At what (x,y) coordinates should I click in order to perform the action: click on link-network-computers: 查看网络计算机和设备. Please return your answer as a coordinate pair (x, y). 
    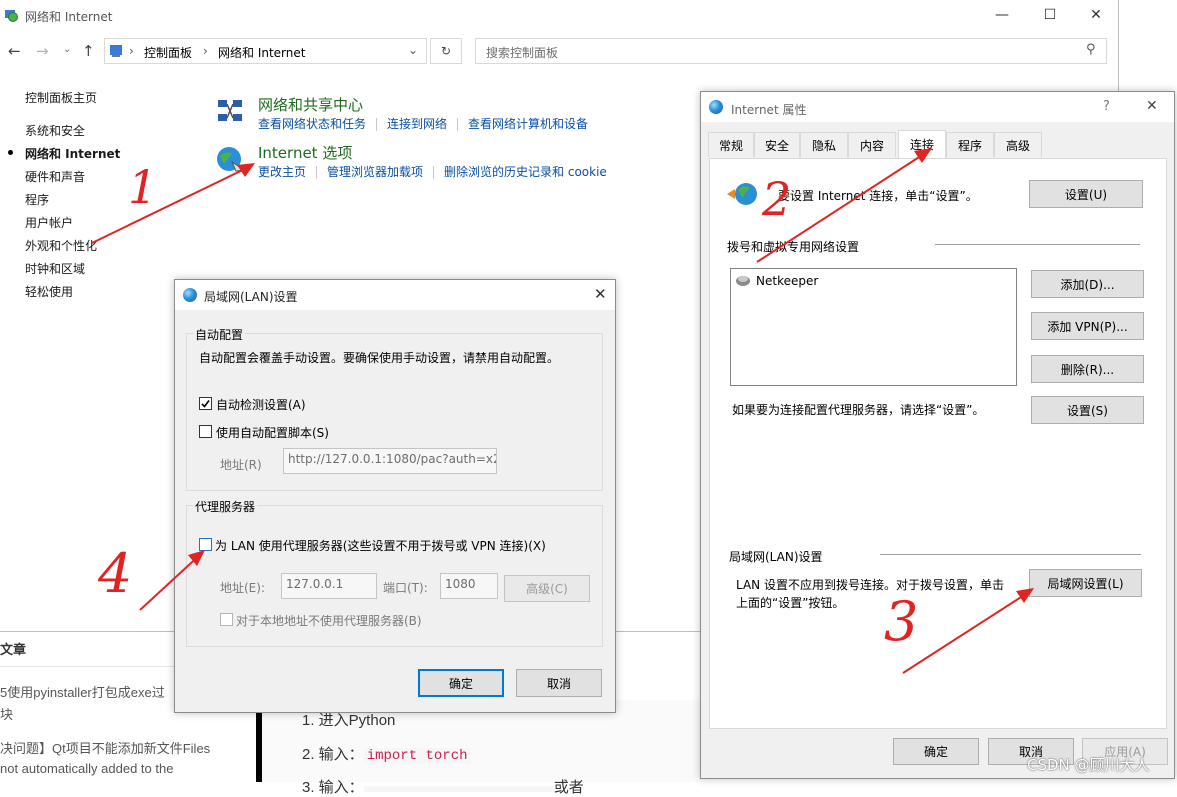
    Looking at the image, I should click on (528, 124).